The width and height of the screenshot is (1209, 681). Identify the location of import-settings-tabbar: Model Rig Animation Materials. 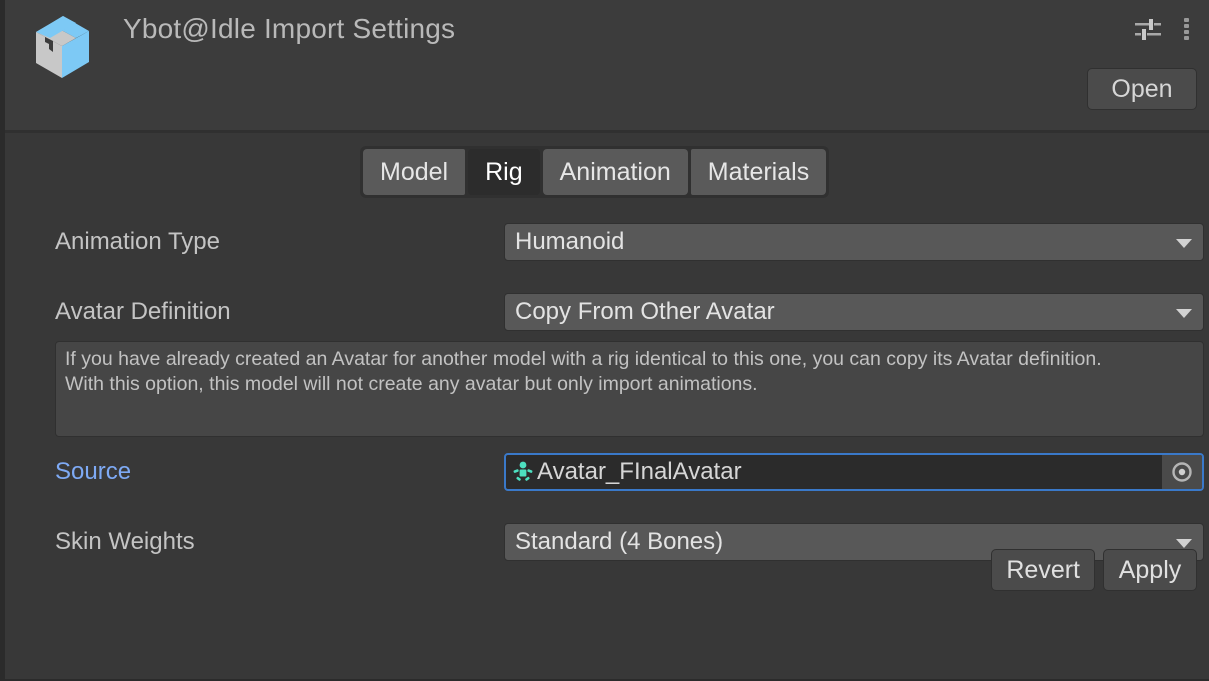
(595, 172).